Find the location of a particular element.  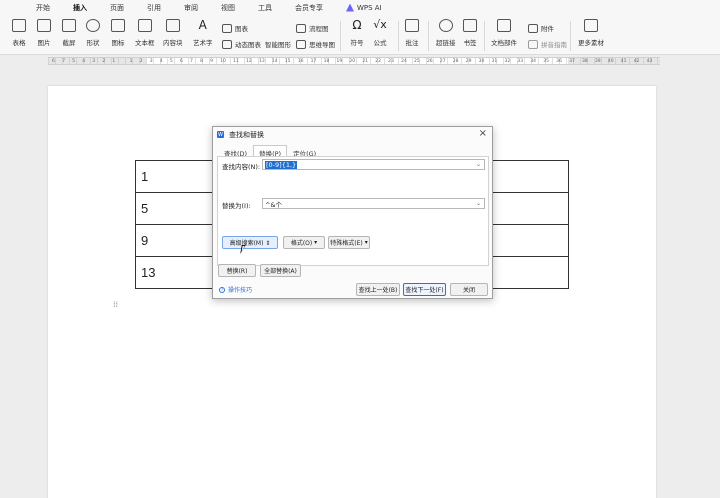

pinyin-button: 拼音指南 is located at coordinates (547, 44).